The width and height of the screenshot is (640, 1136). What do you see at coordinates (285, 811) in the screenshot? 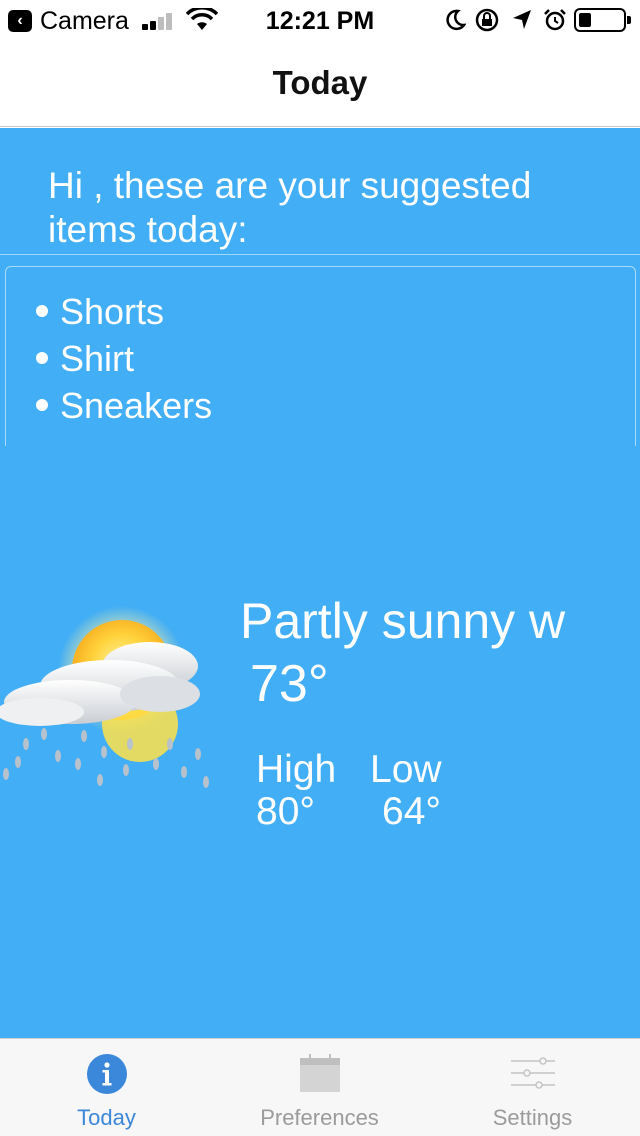
I see `high-temperature: 80°` at bounding box center [285, 811].